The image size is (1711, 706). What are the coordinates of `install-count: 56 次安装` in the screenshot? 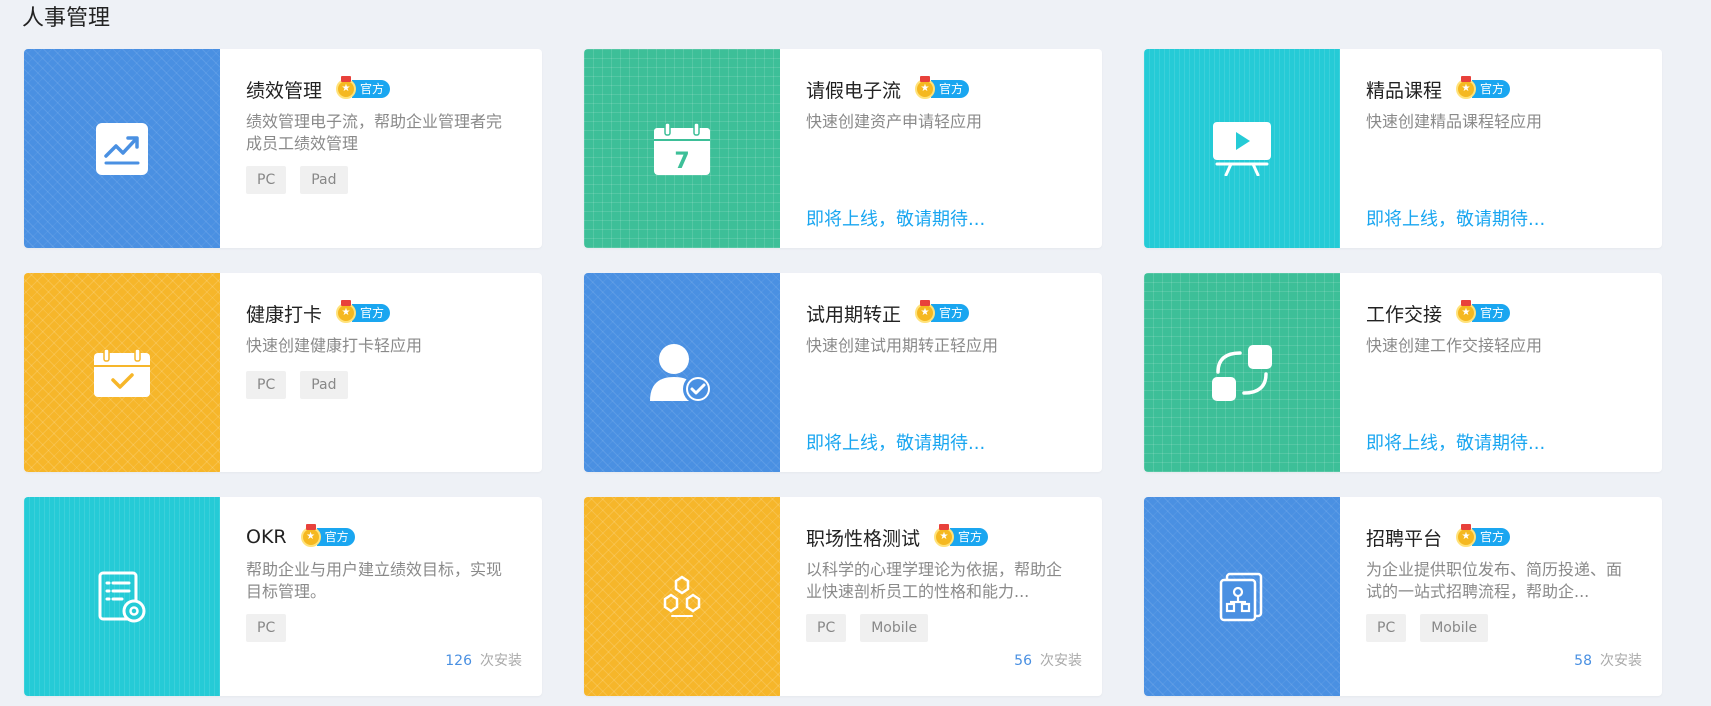 It's located at (1048, 660).